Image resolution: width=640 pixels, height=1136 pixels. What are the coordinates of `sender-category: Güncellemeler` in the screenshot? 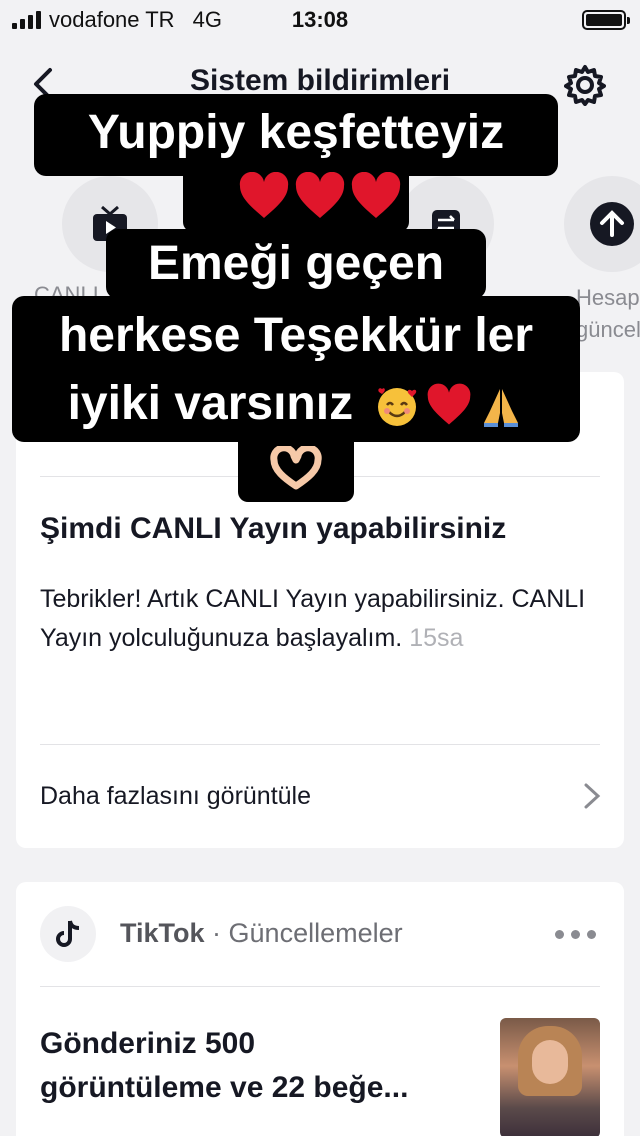 It's located at (315, 933).